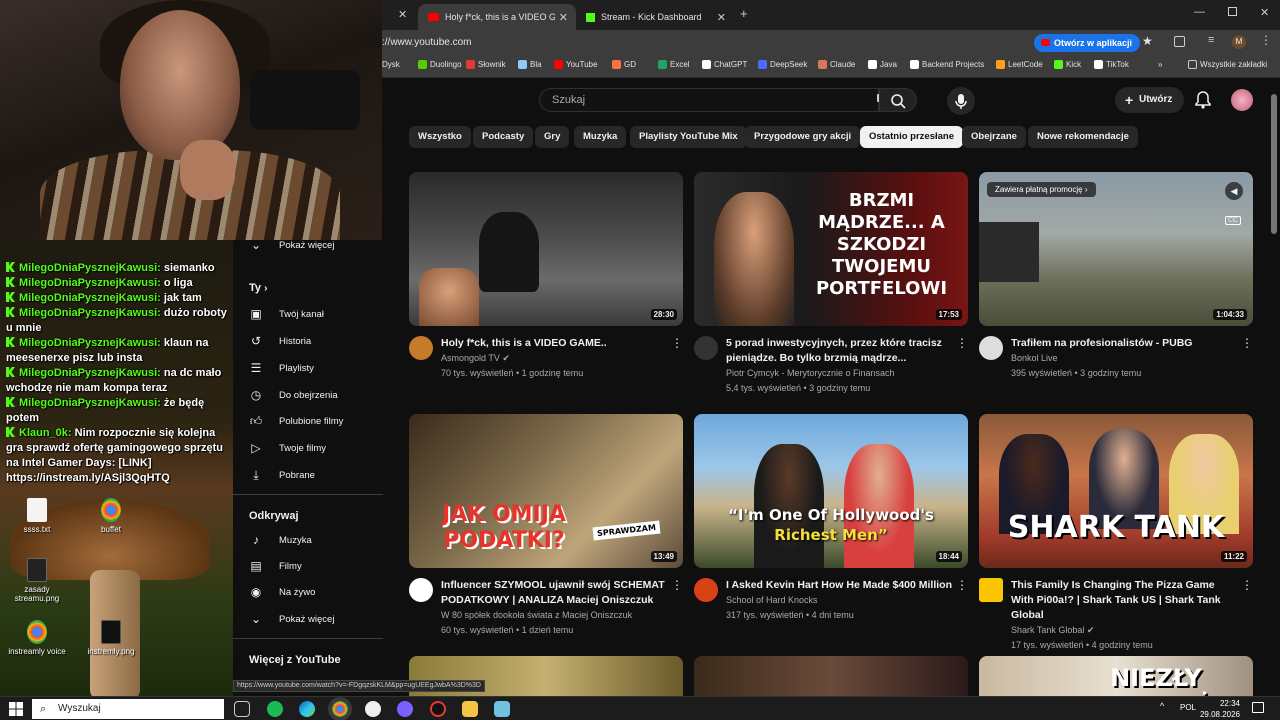 The image size is (1280, 720). Describe the element at coordinates (994, 137) in the screenshot. I see `chip-watched: Obejrzane` at that location.